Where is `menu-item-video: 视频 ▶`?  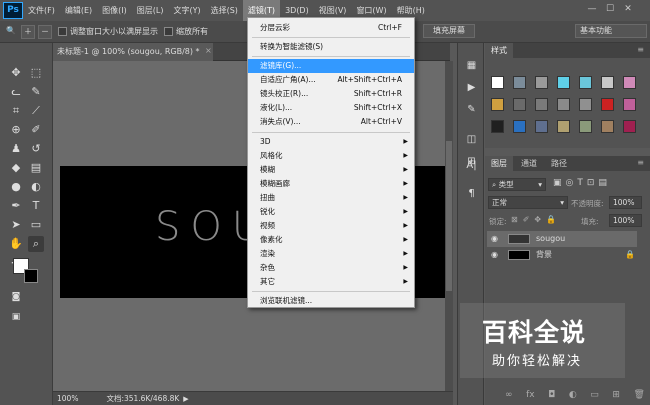 menu-item-video: 视频 ▶ is located at coordinates (331, 226).